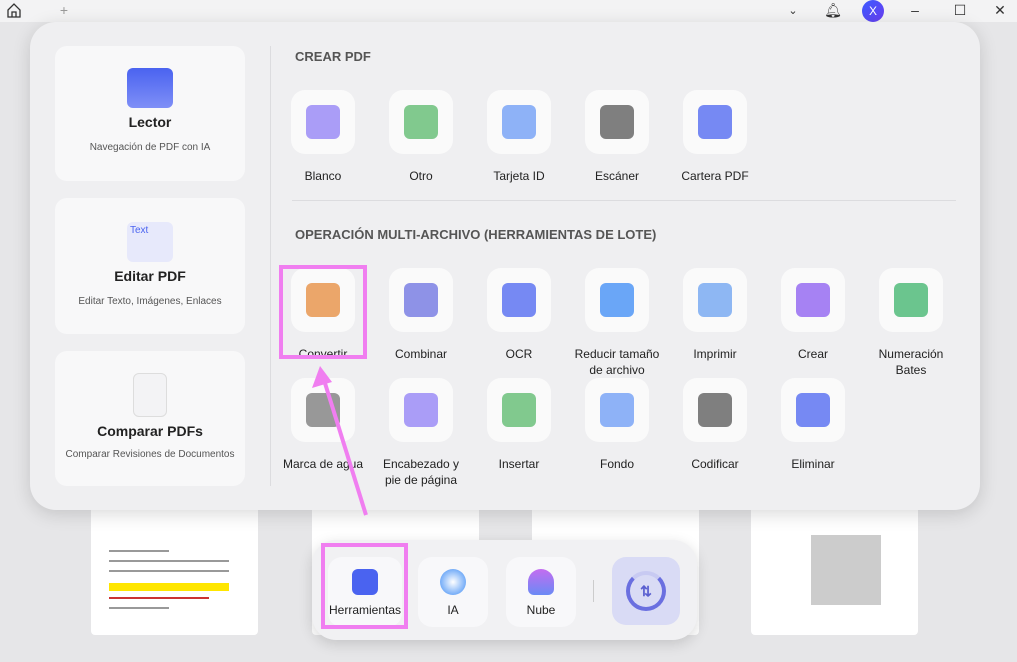  What do you see at coordinates (593, 591) in the screenshot?
I see `divider` at bounding box center [593, 591].